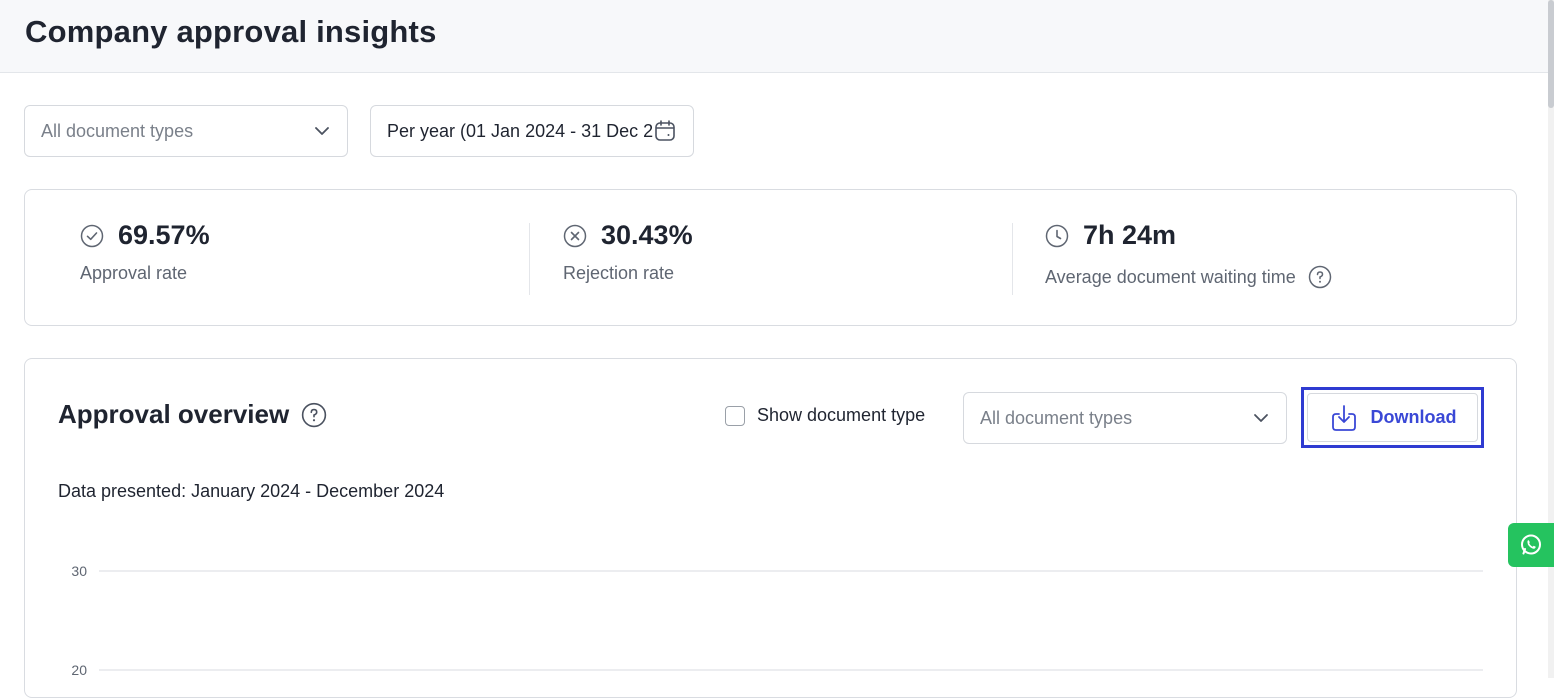 The height and width of the screenshot is (698, 1554). What do you see at coordinates (174, 414) in the screenshot?
I see `approval-overview-title: Approval overview` at bounding box center [174, 414].